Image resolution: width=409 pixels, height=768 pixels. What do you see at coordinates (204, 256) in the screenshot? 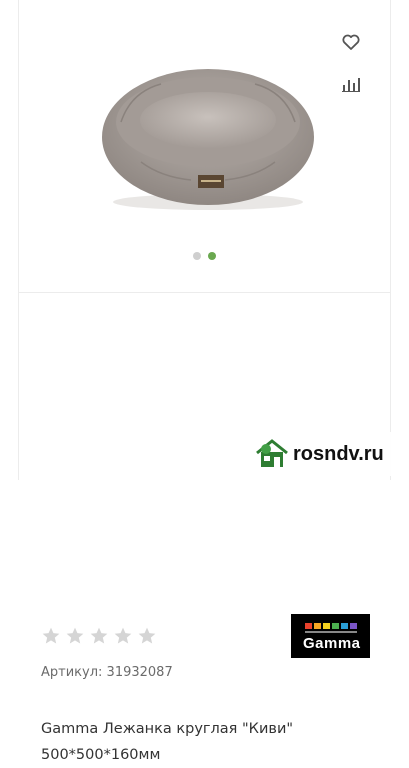
I see `gallery-pagination` at bounding box center [204, 256].